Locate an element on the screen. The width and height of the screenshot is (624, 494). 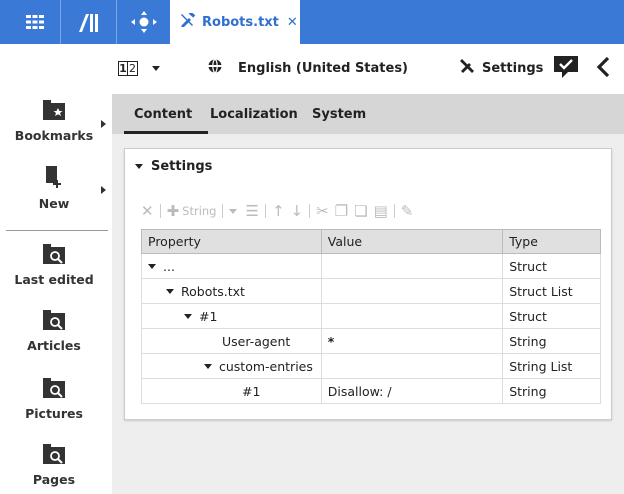
sidebar-item-pictures: Pictures is located at coordinates (54, 399).